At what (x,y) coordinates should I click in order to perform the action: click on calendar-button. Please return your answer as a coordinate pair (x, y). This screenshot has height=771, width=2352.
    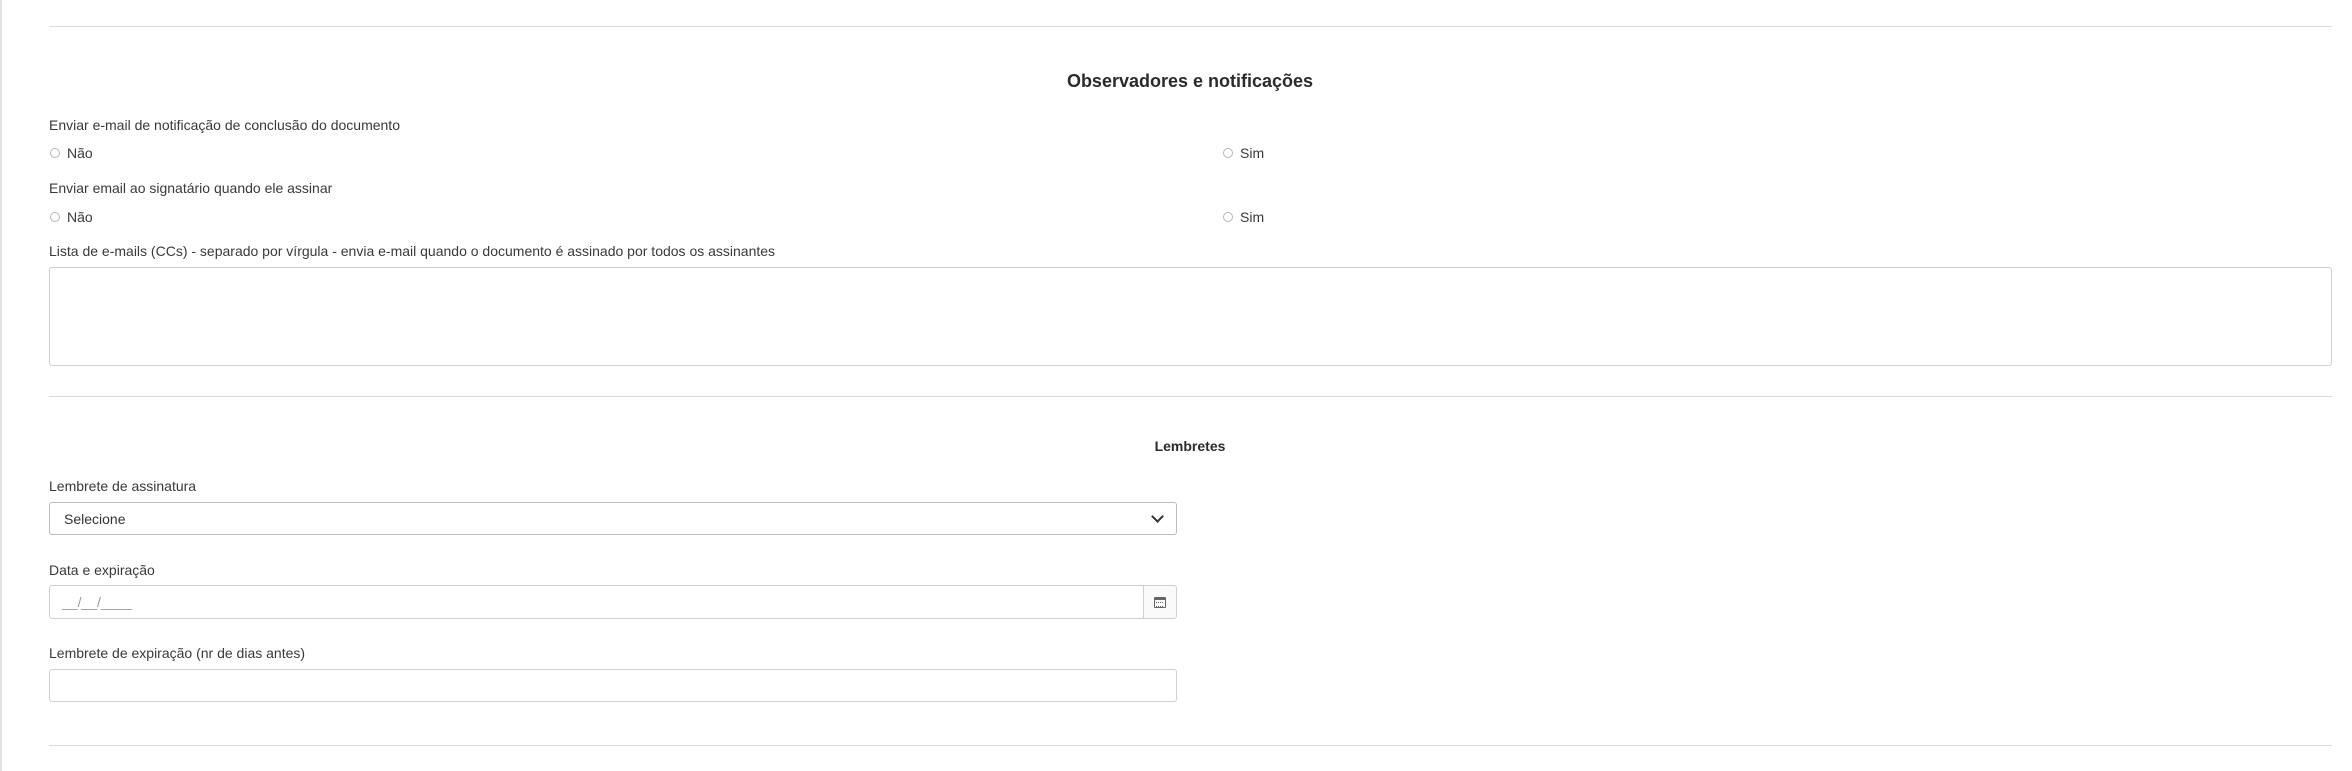
    Looking at the image, I should click on (1160, 602).